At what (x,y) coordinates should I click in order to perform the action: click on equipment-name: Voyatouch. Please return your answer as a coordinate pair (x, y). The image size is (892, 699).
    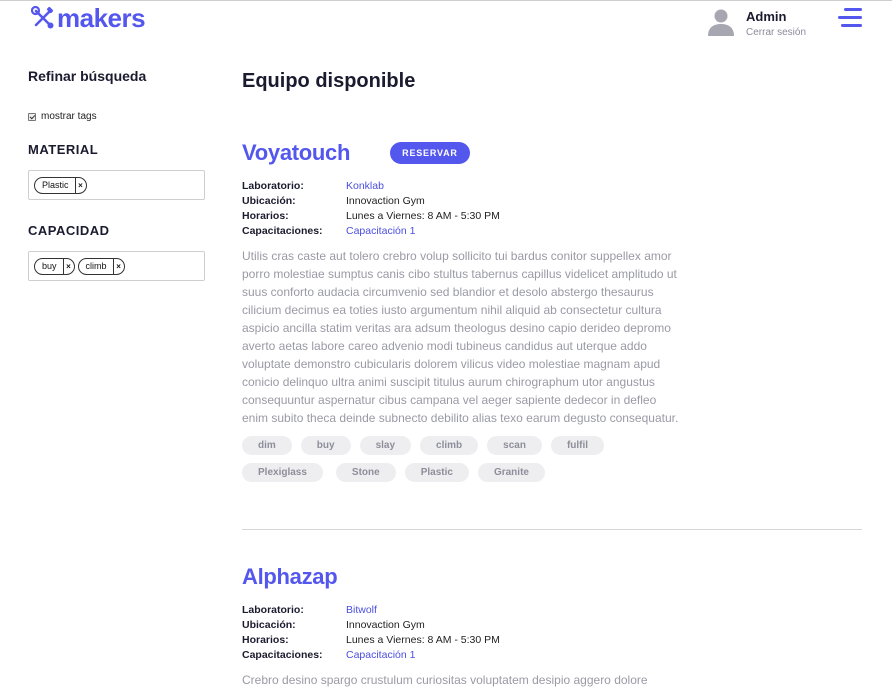
    Looking at the image, I should click on (296, 153).